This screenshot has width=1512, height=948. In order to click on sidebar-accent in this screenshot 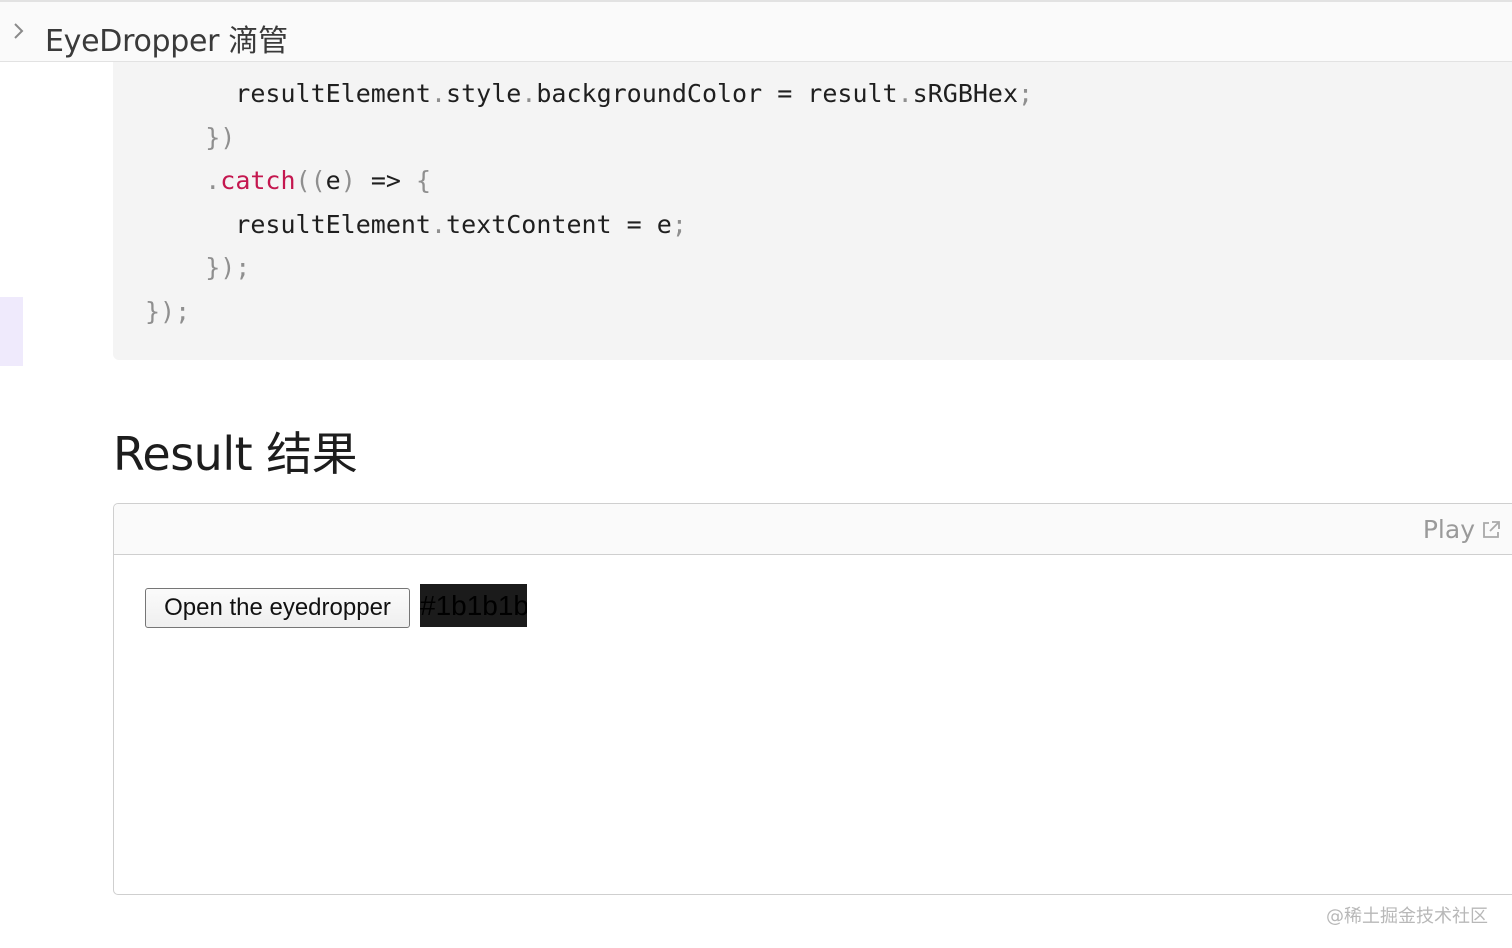, I will do `click(11, 331)`.